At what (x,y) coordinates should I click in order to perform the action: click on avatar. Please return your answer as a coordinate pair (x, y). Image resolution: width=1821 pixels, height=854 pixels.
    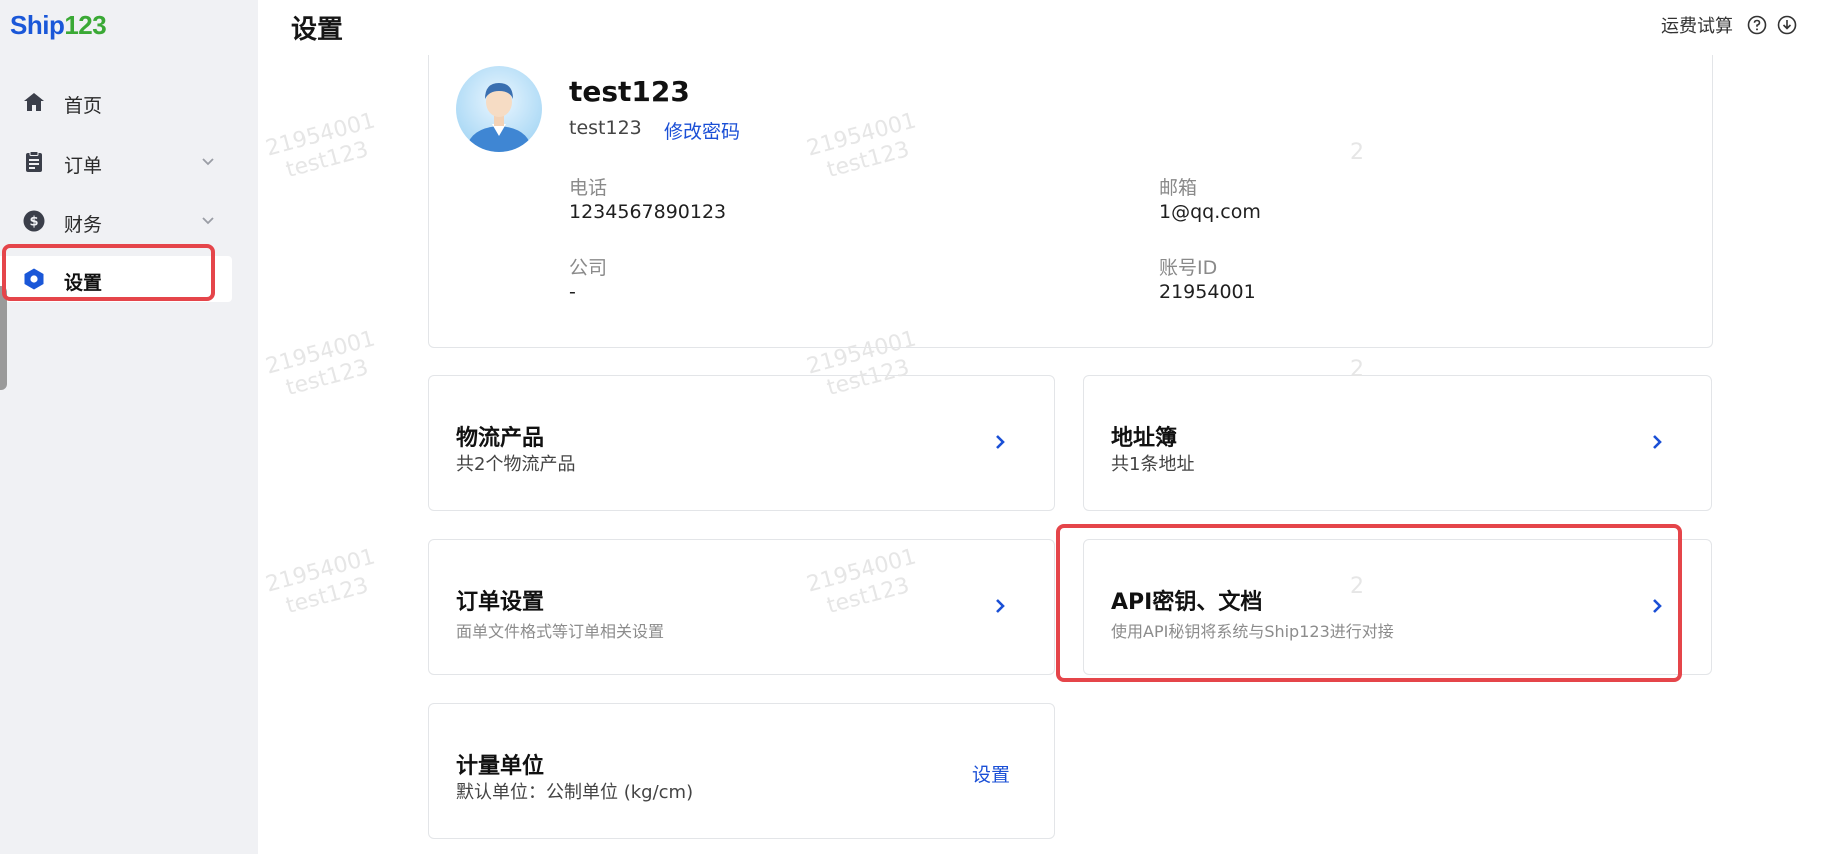
    Looking at the image, I should click on (499, 109).